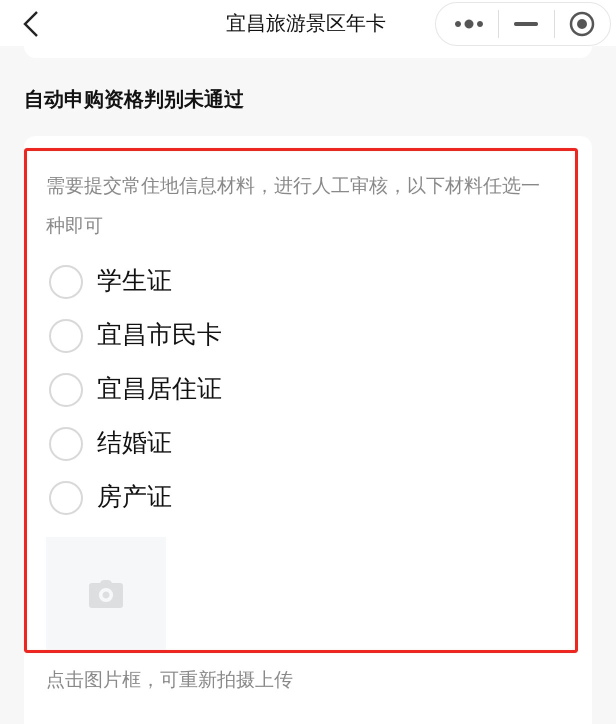  What do you see at coordinates (293, 207) in the screenshot?
I see `description-text: 需要提交常住地信息材料，进行人工审核，以下材料任选一种即可` at bounding box center [293, 207].